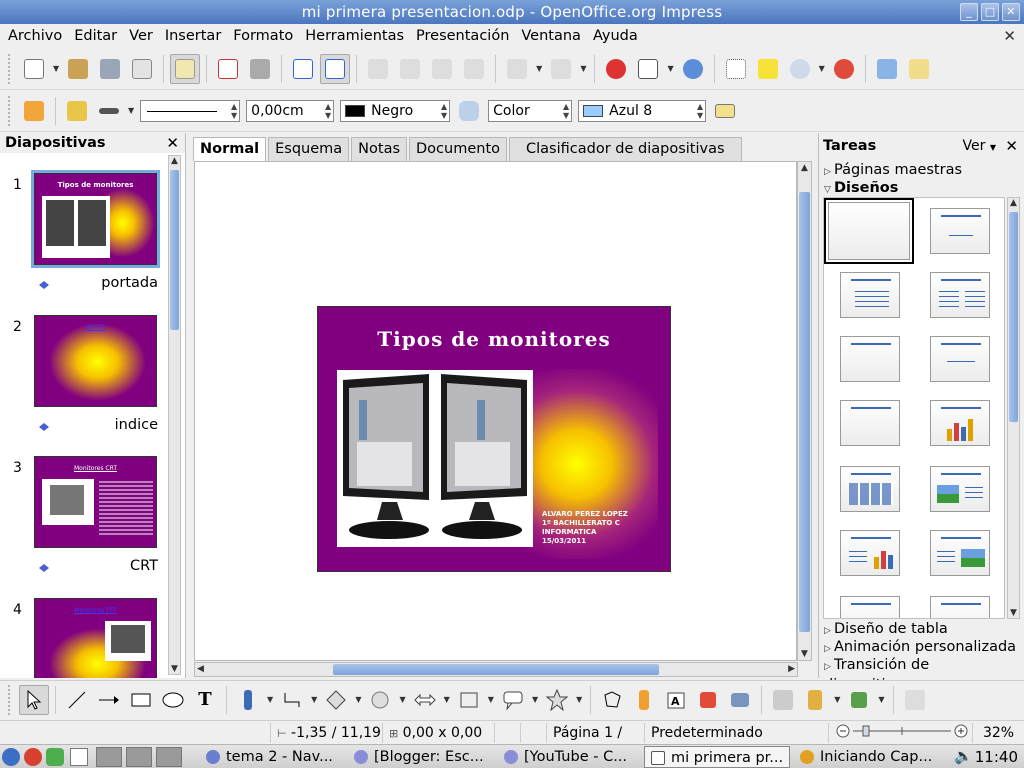 The height and width of the screenshot is (768, 1024). Describe the element at coordinates (34, 111) in the screenshot. I see `styles-button` at that location.